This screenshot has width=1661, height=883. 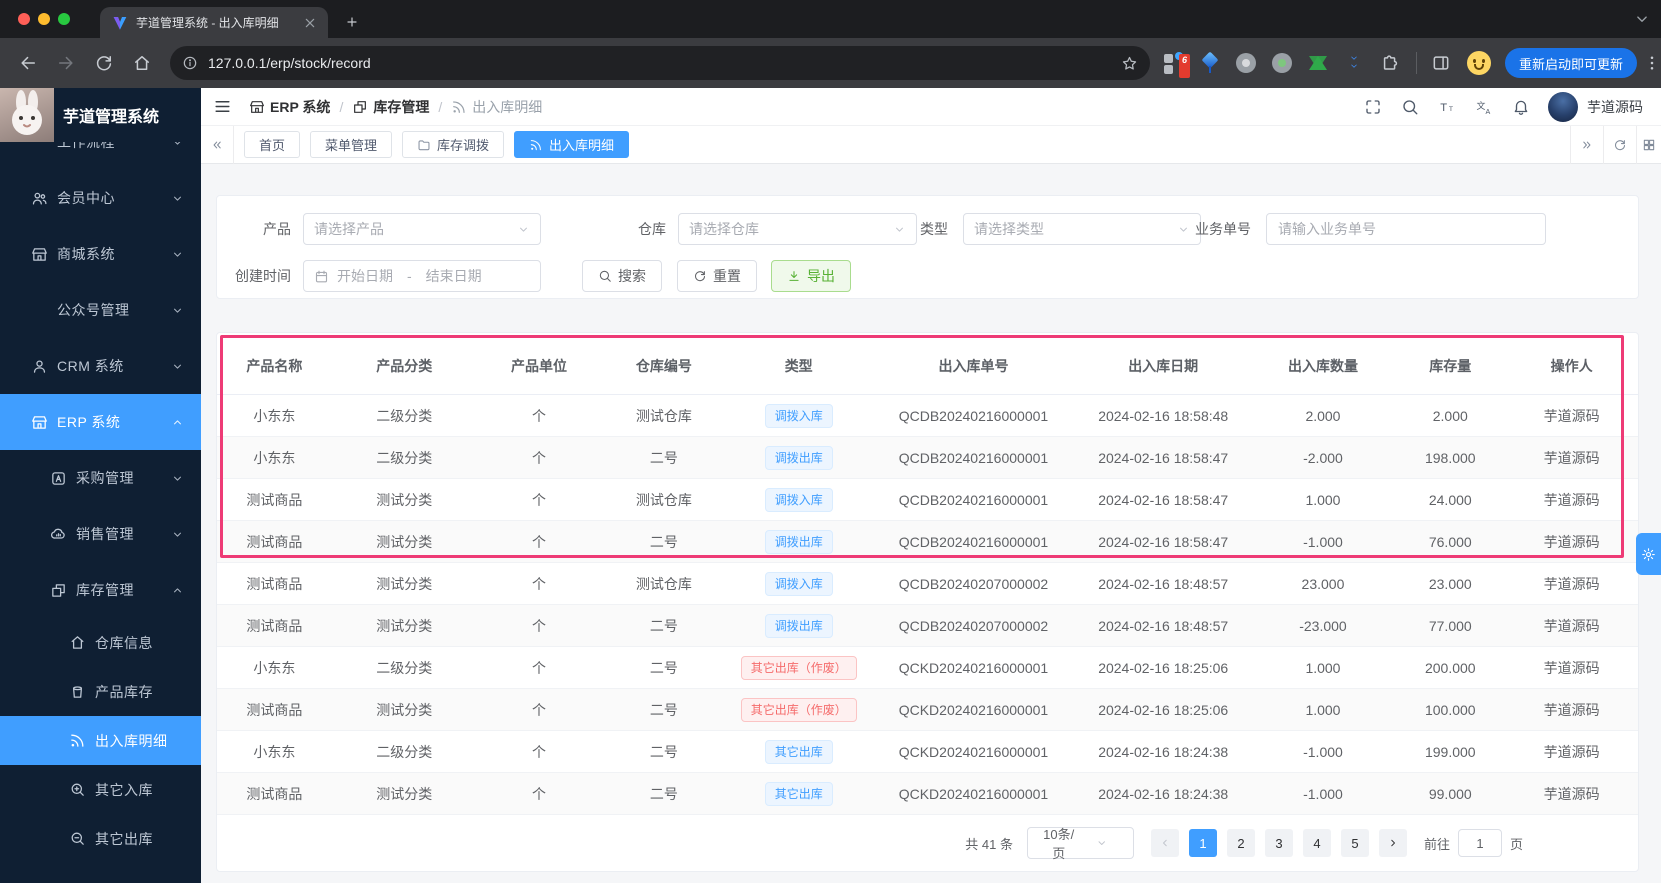 What do you see at coordinates (1648, 554) in the screenshot?
I see `theme-settings-button` at bounding box center [1648, 554].